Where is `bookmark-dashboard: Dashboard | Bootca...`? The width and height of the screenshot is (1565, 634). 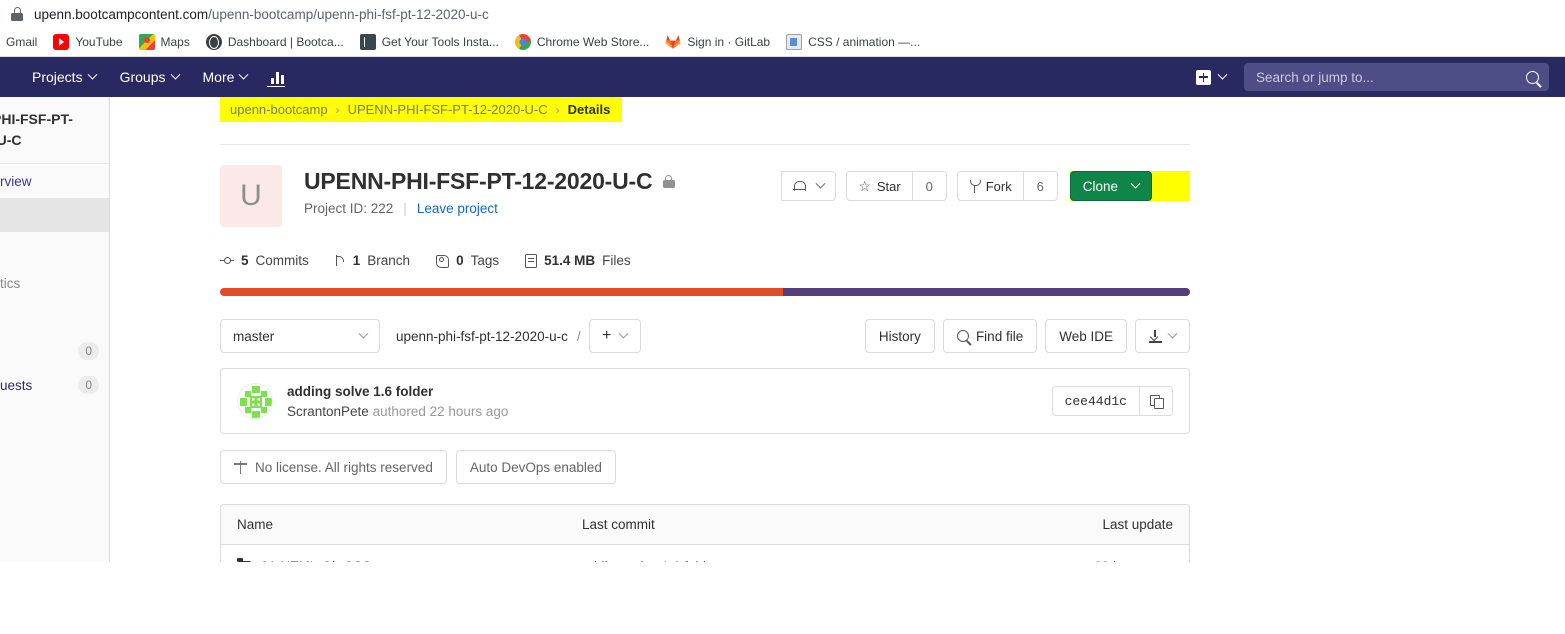
bookmark-dashboard: Dashboard | Bootca... is located at coordinates (275, 42).